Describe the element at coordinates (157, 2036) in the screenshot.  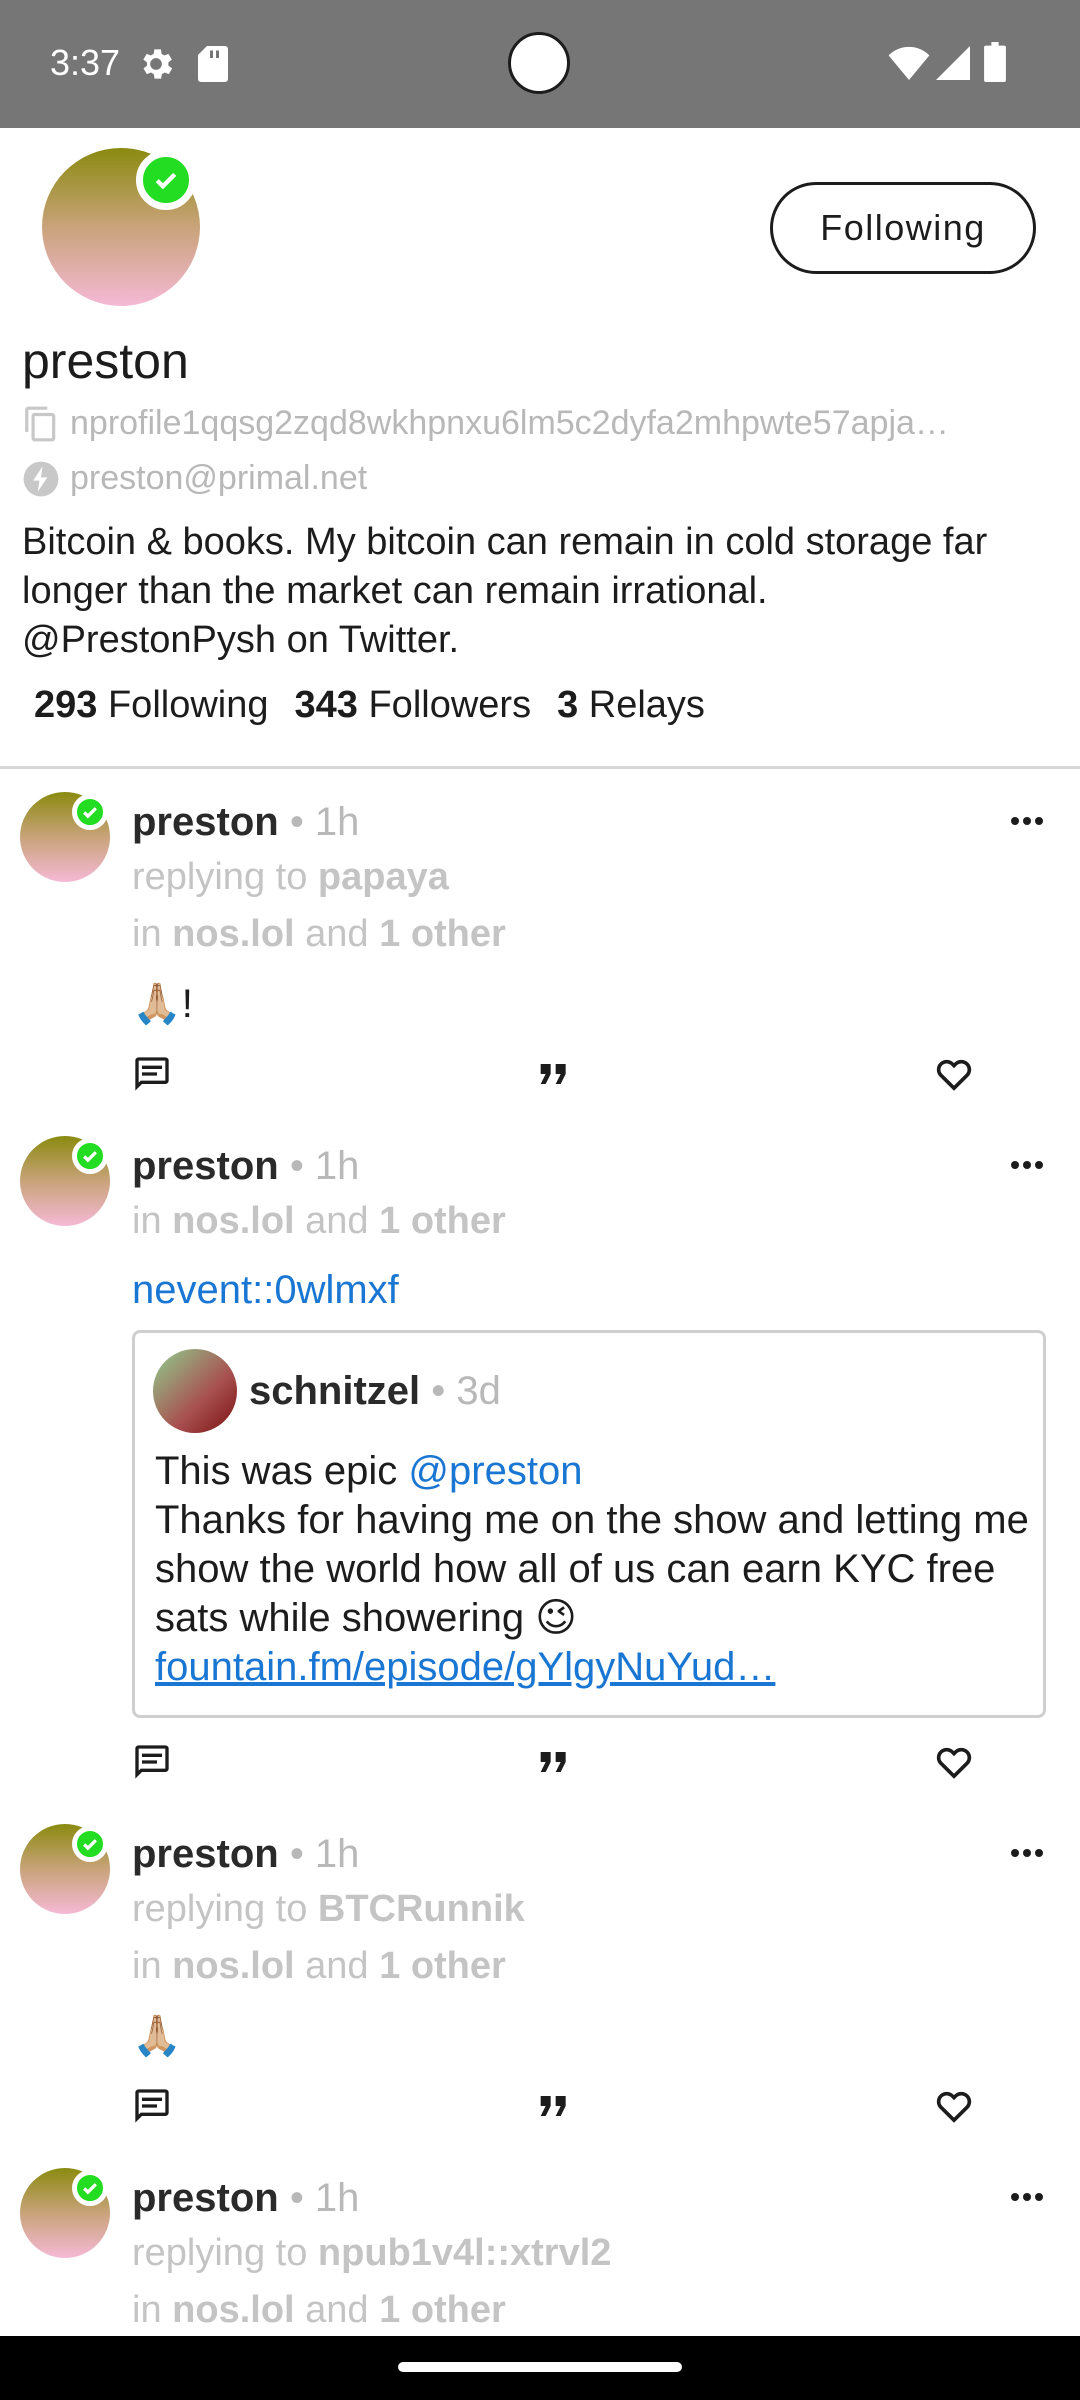
I see `note-text: 🙏🏼` at that location.